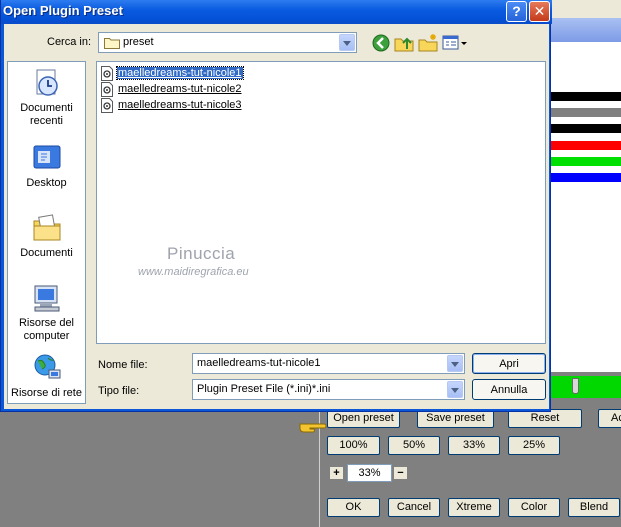  I want to click on file-item: maelledreams-tut-nicole1, so click(172, 73).